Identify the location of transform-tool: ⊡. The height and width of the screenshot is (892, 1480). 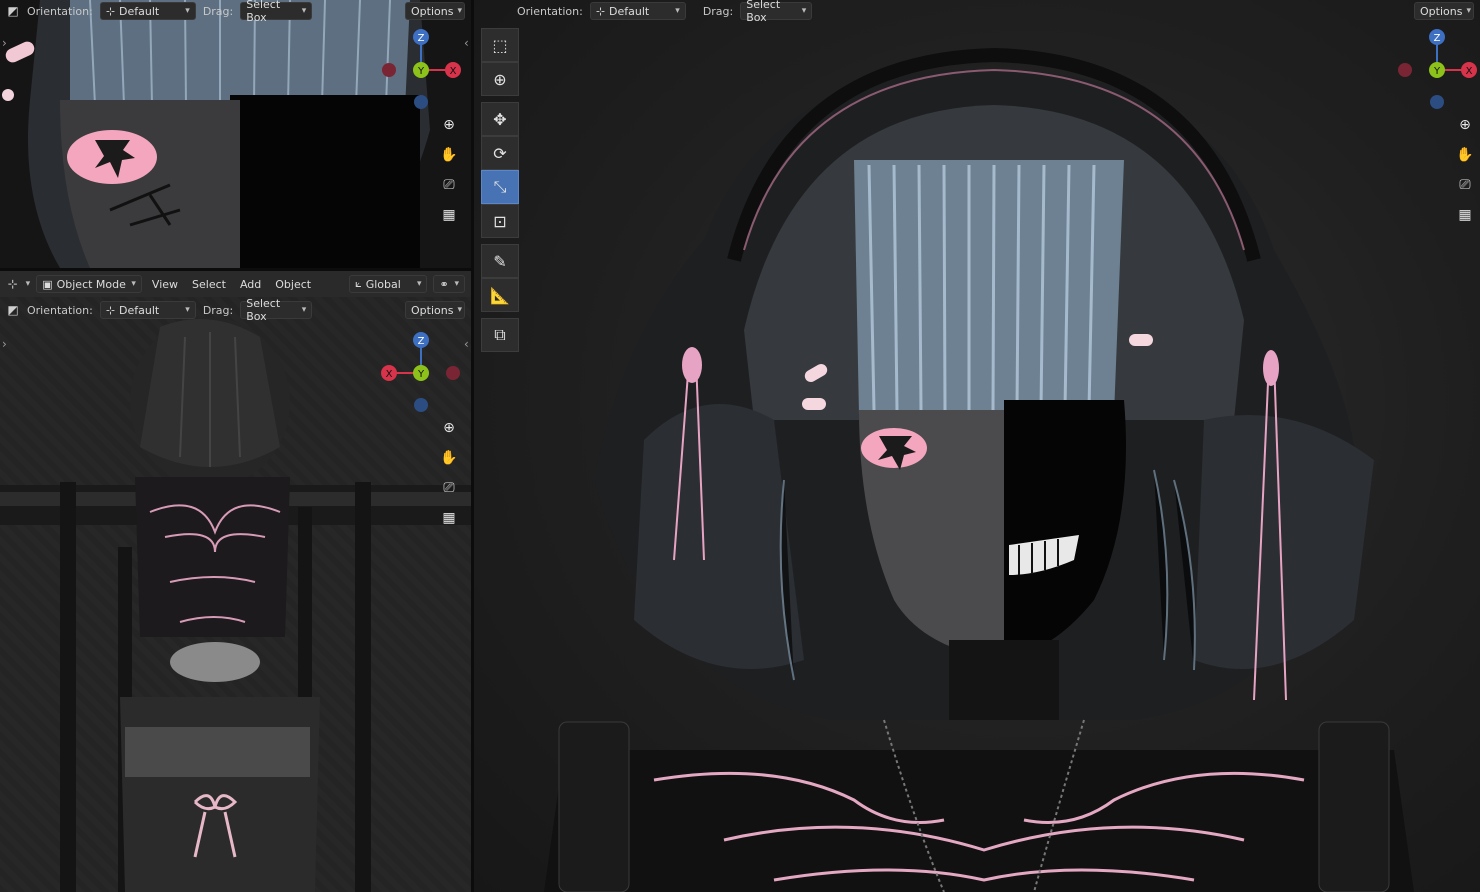
(500, 221).